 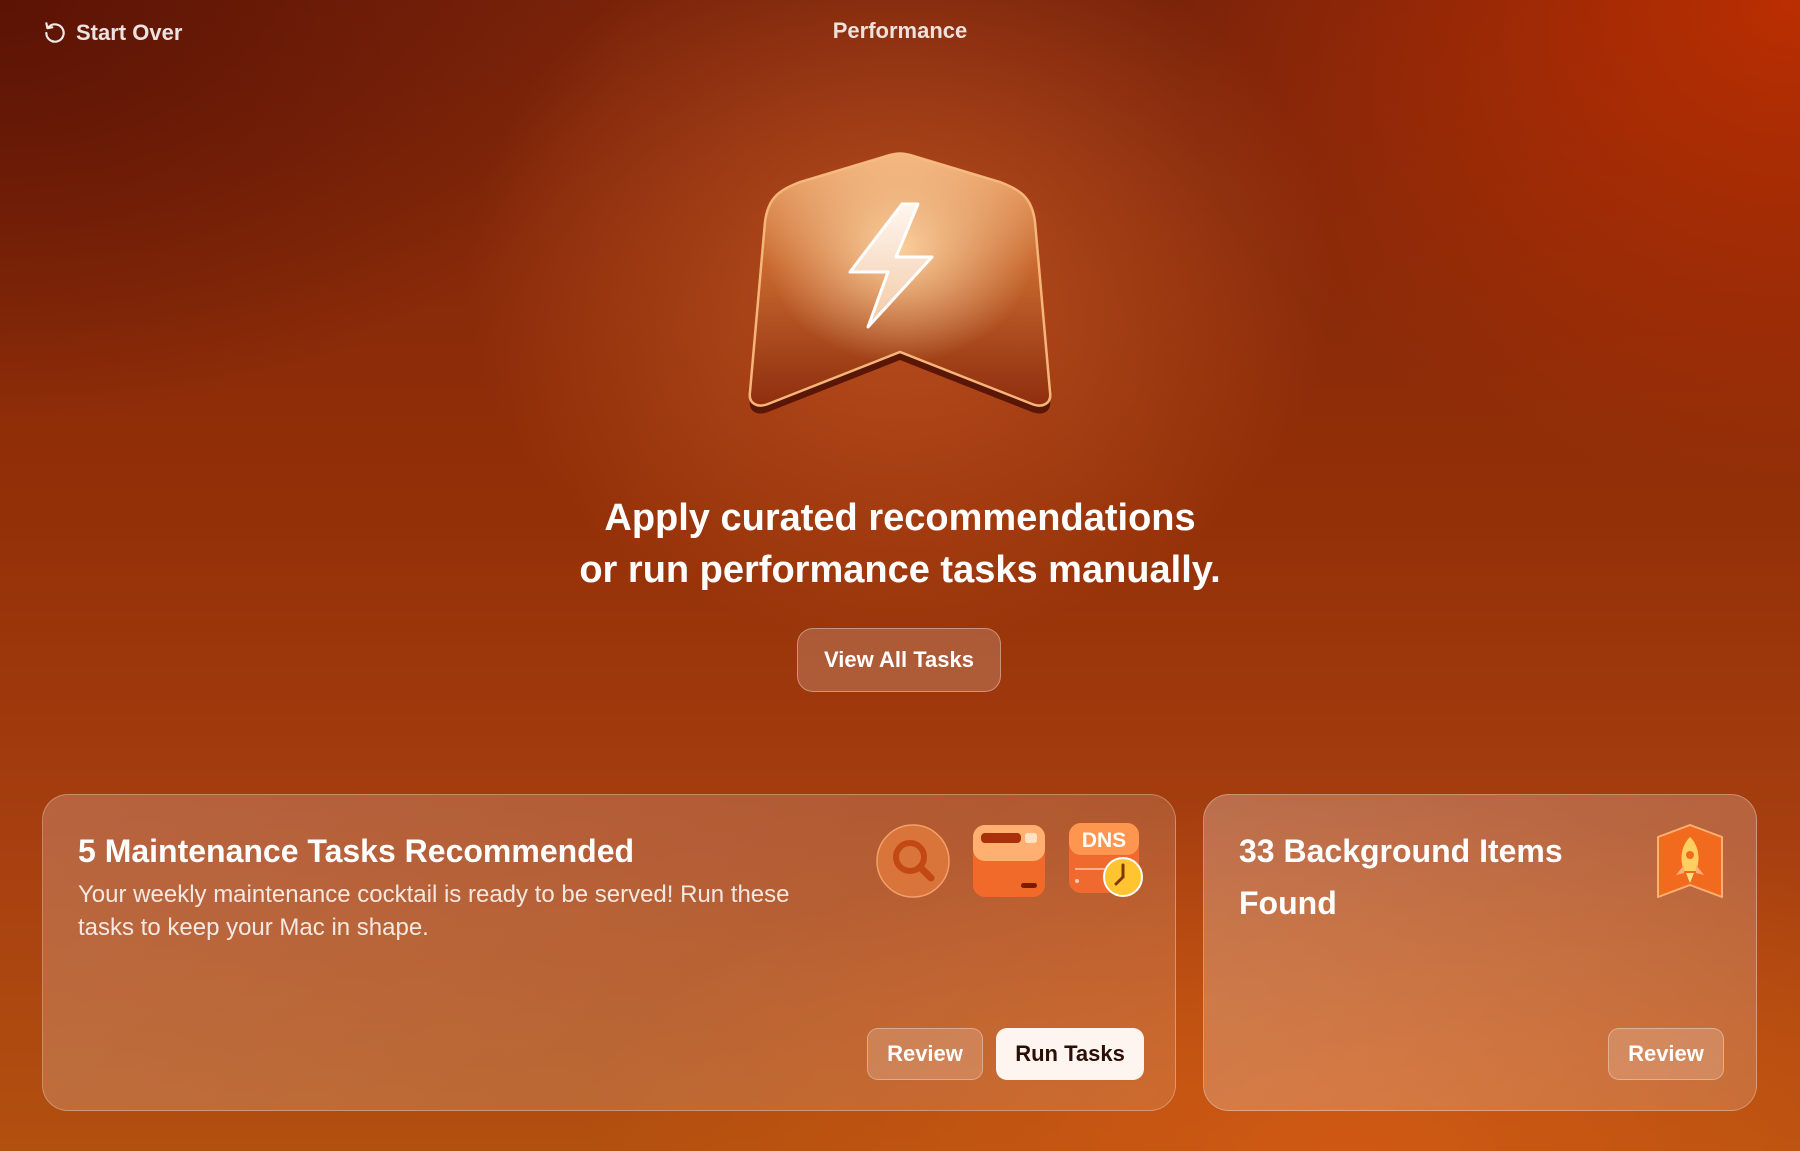 What do you see at coordinates (900, 518) in the screenshot?
I see `headline-line-1: Apply curated recommendations` at bounding box center [900, 518].